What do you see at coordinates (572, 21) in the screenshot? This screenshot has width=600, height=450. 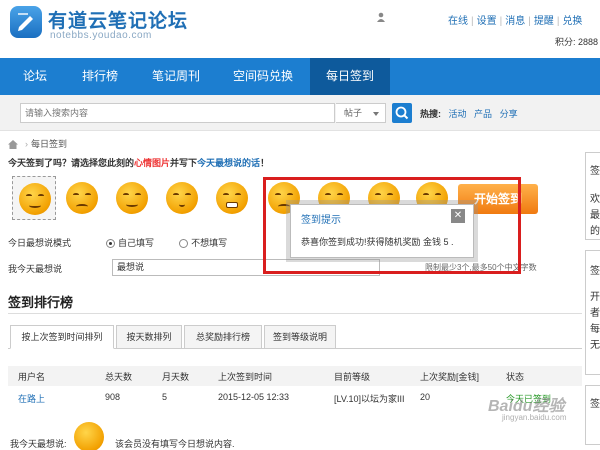 I see `link-redeem: 兑换` at bounding box center [572, 21].